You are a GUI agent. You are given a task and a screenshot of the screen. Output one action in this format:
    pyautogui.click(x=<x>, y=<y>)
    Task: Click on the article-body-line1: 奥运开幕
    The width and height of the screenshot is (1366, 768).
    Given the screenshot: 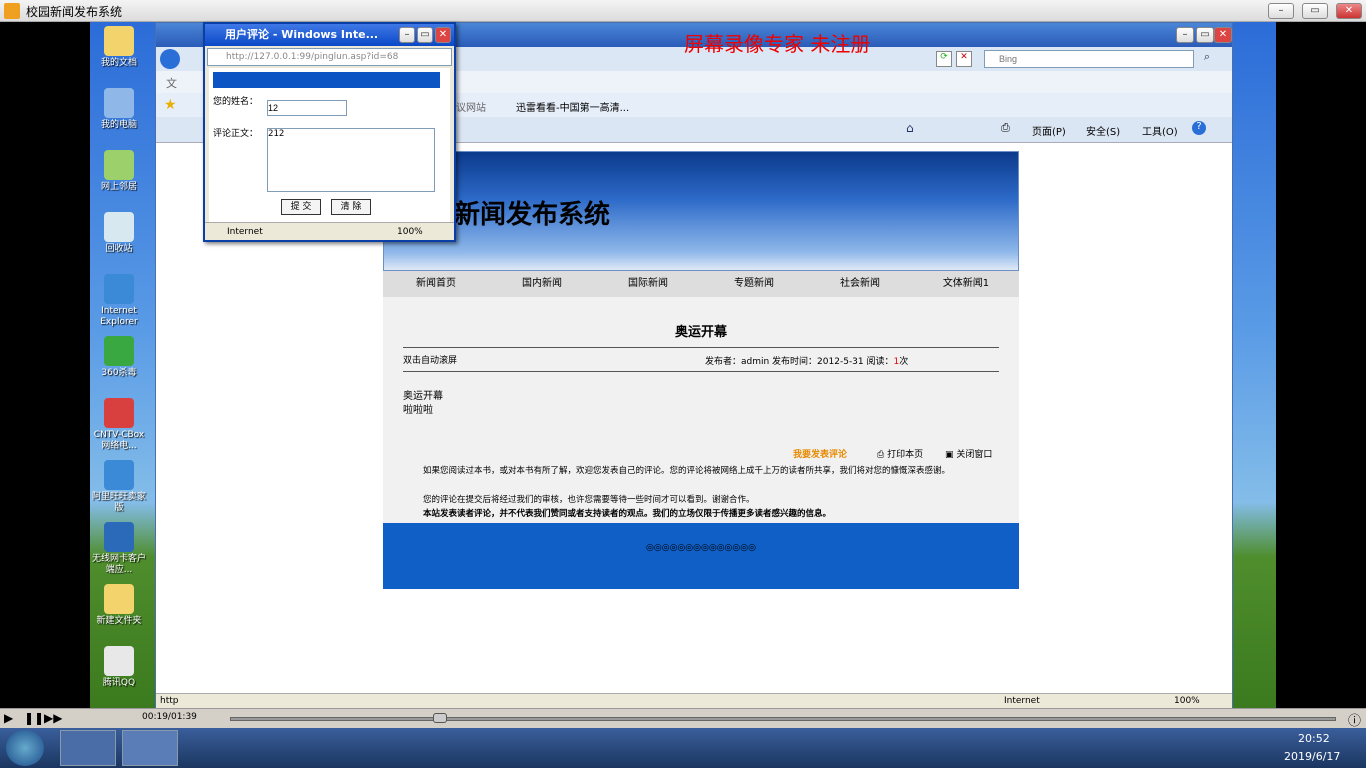 What is the action you would take?
    pyautogui.click(x=423, y=396)
    